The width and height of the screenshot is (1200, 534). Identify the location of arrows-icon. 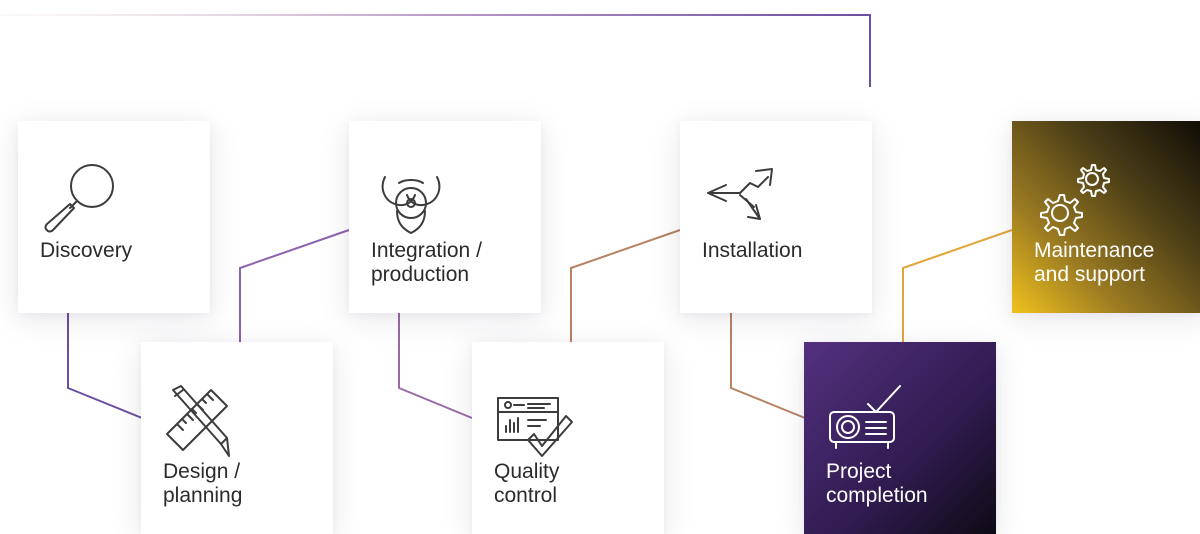
(743, 200).